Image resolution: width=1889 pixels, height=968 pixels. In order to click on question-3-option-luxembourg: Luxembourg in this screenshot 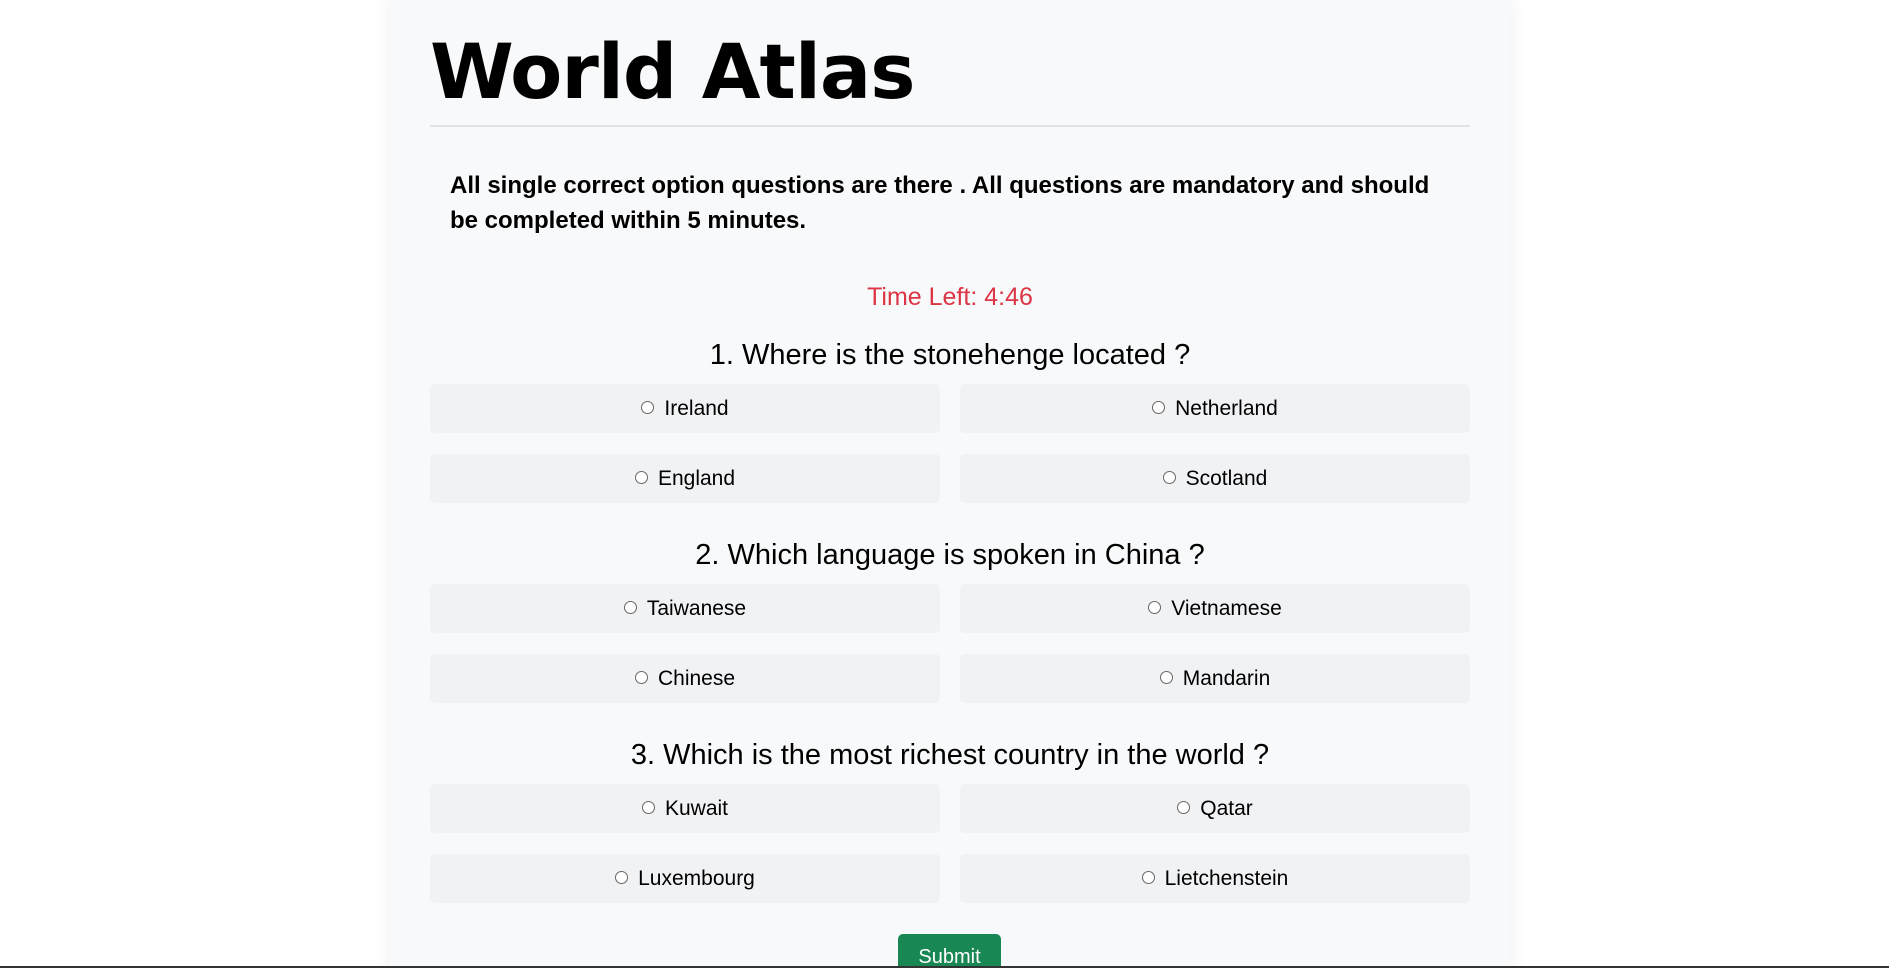, I will do `click(685, 878)`.